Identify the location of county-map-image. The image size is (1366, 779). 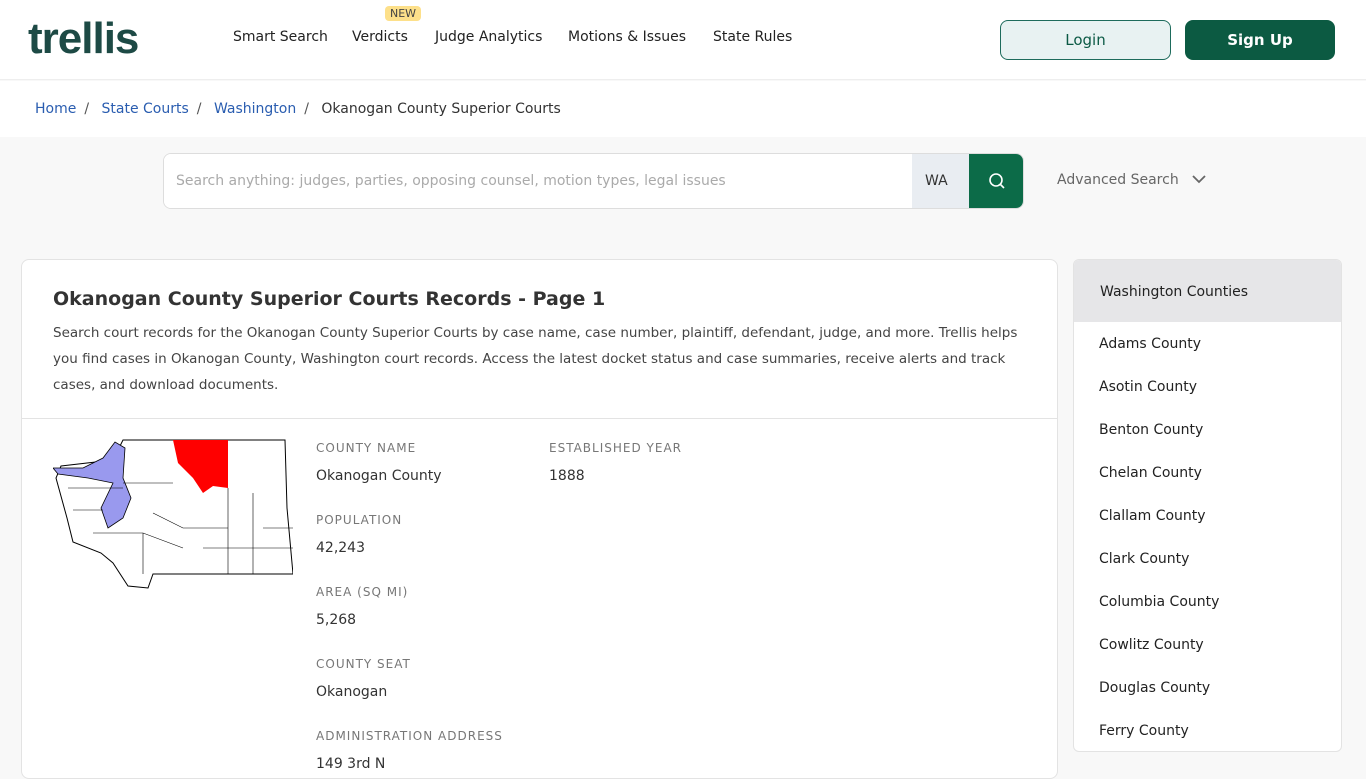
(173, 514).